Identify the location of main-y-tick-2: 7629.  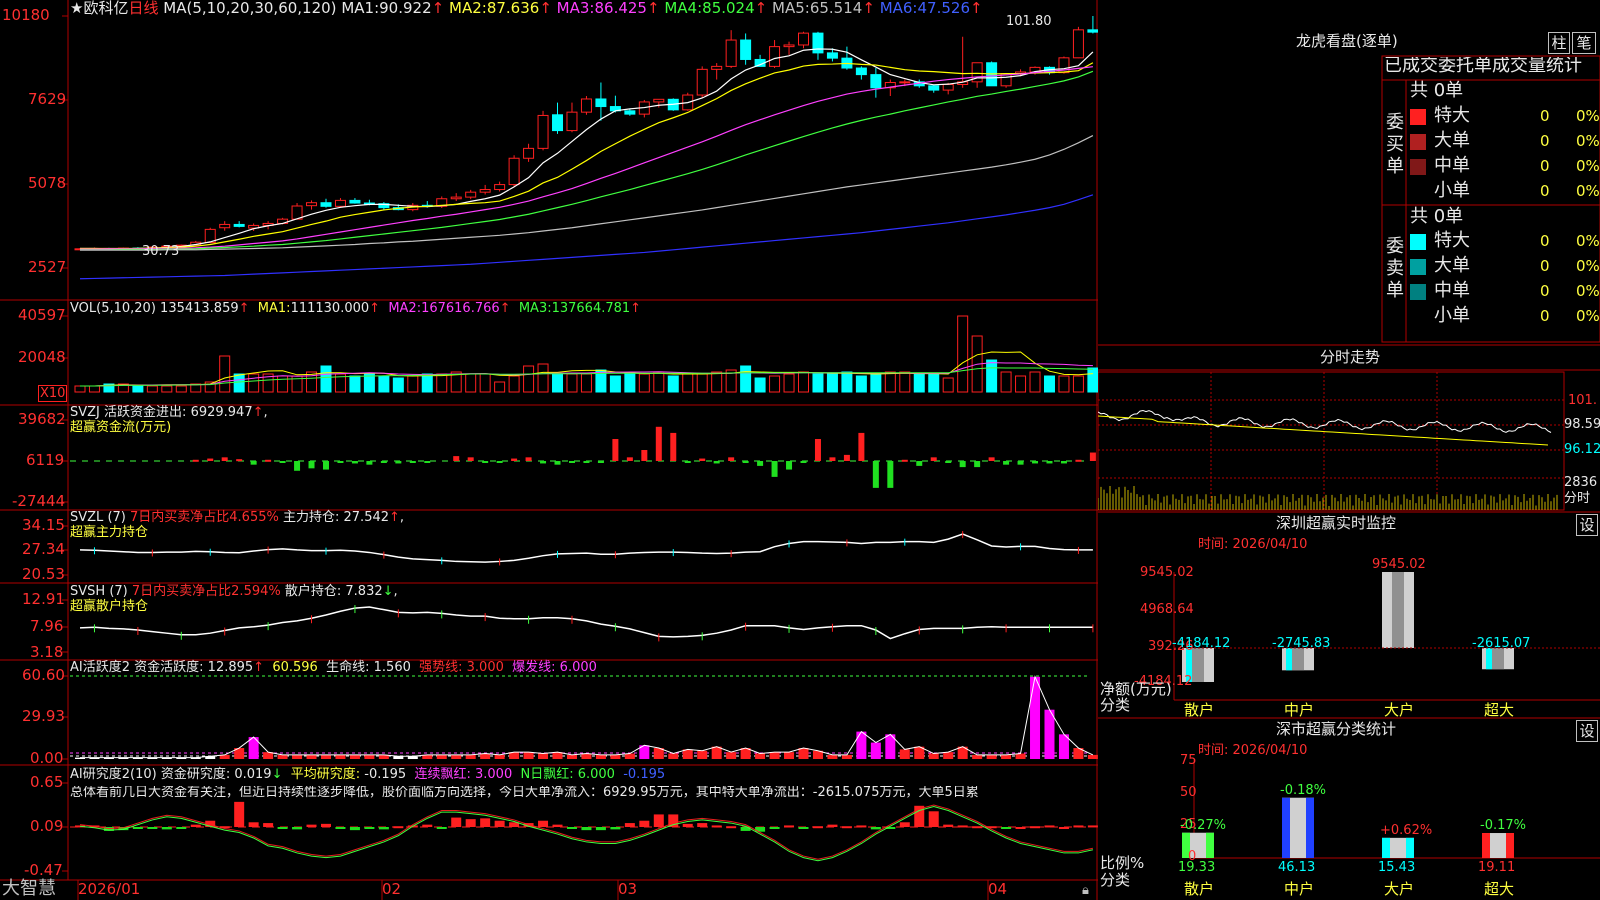
(47, 99).